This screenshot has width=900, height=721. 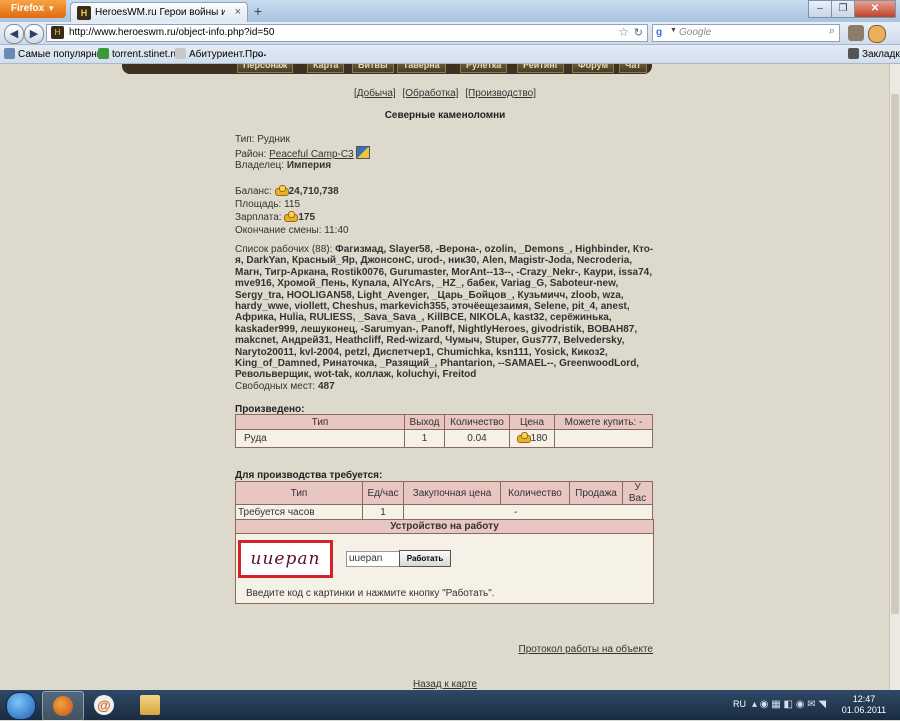 What do you see at coordinates (383, 512) in the screenshot?
I see `cell-per-hour: 1` at bounding box center [383, 512].